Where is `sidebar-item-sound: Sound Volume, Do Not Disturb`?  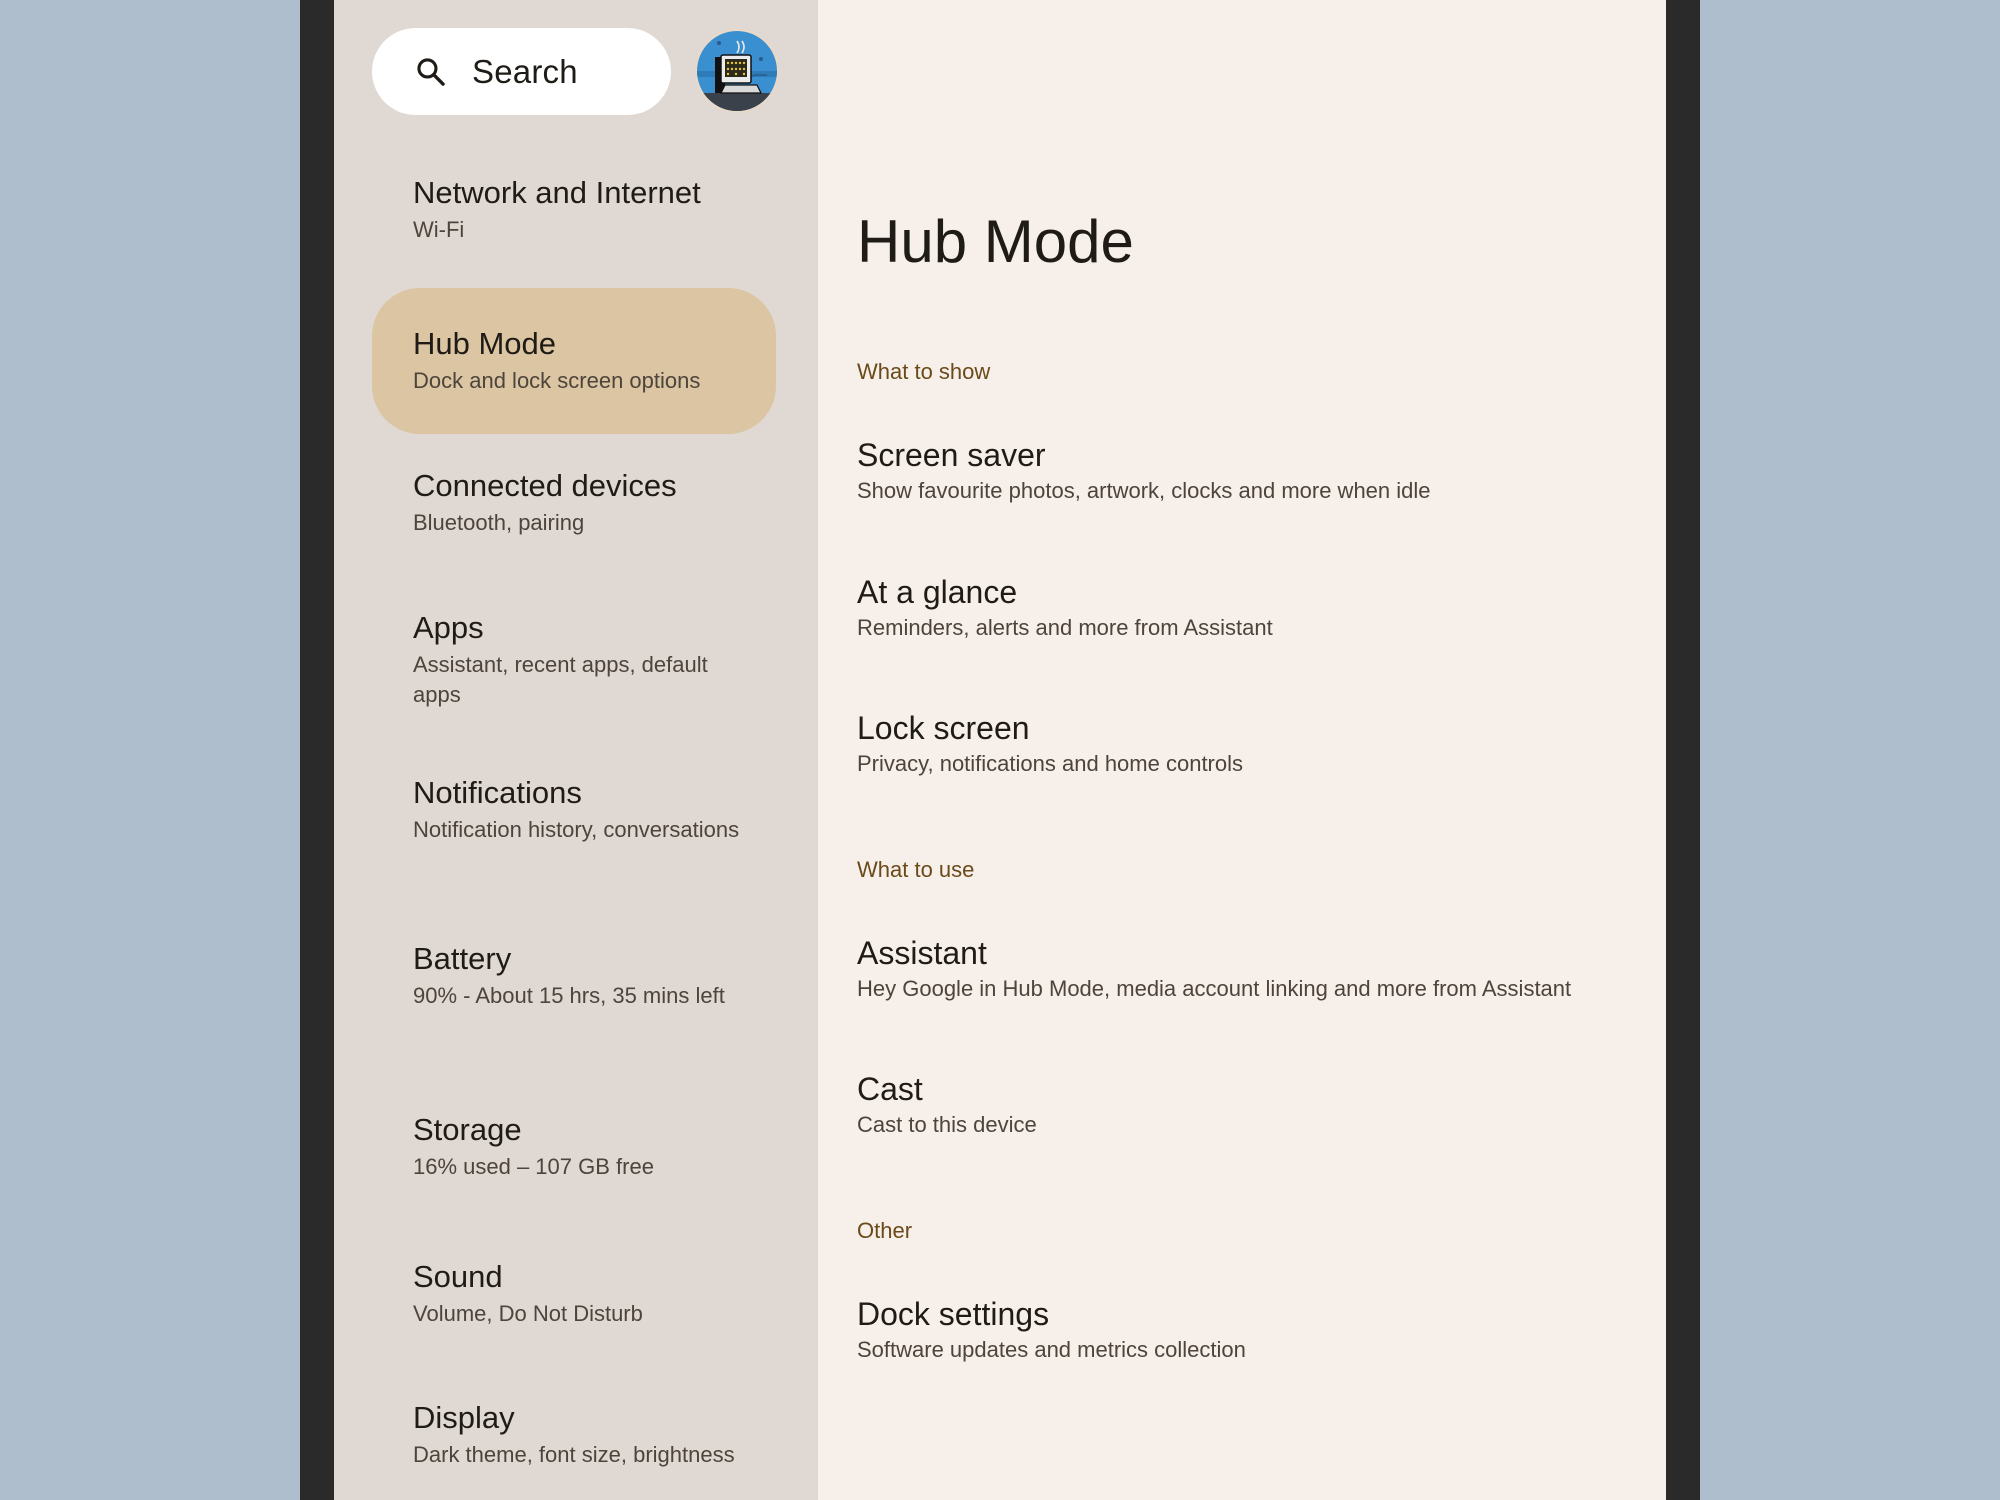 sidebar-item-sound: Sound Volume, Do Not Disturb is located at coordinates (574, 1293).